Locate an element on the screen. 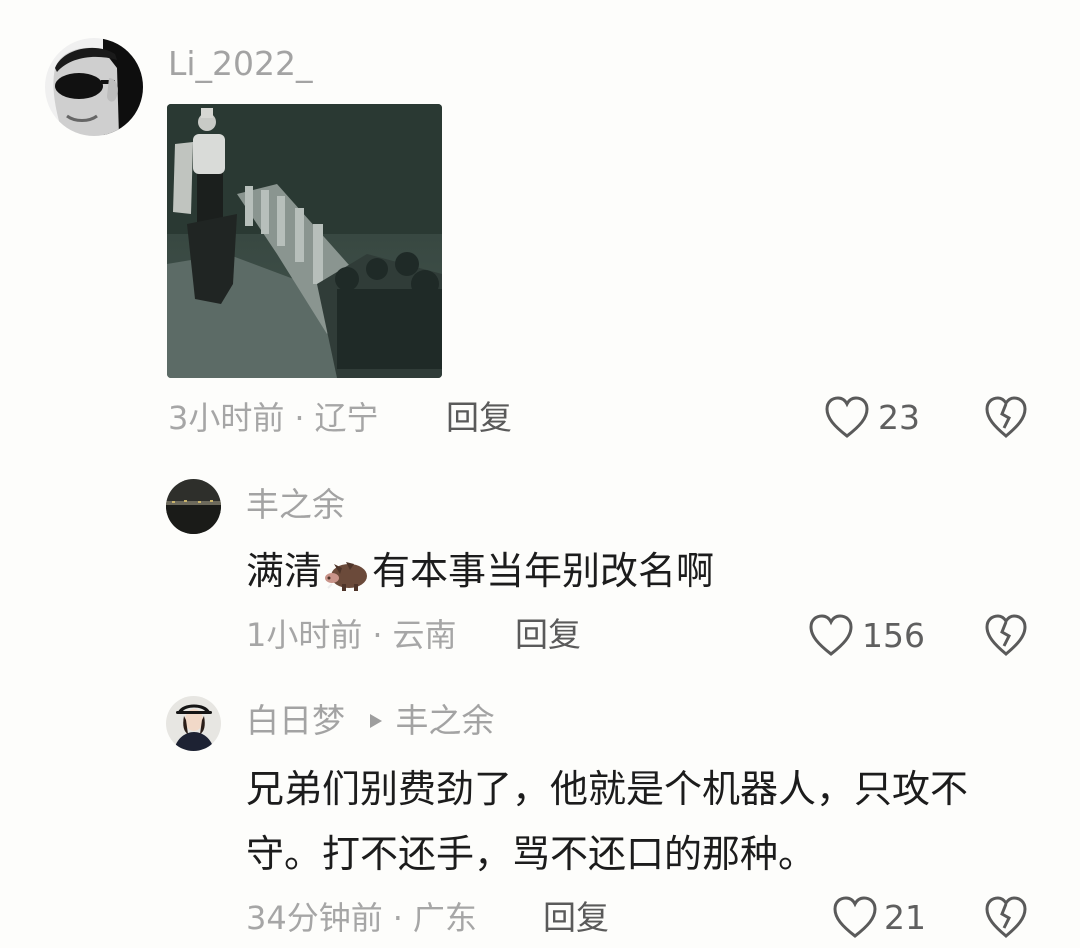  comment-meta: 3小时前 · 辽宁 is located at coordinates (273, 418).